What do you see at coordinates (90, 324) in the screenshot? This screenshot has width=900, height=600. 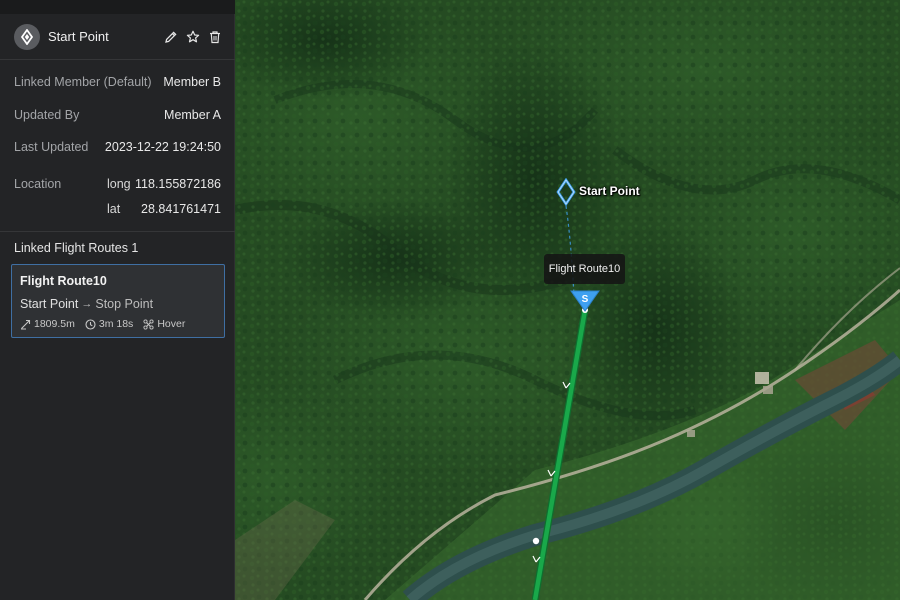 I see `clock-icon` at bounding box center [90, 324].